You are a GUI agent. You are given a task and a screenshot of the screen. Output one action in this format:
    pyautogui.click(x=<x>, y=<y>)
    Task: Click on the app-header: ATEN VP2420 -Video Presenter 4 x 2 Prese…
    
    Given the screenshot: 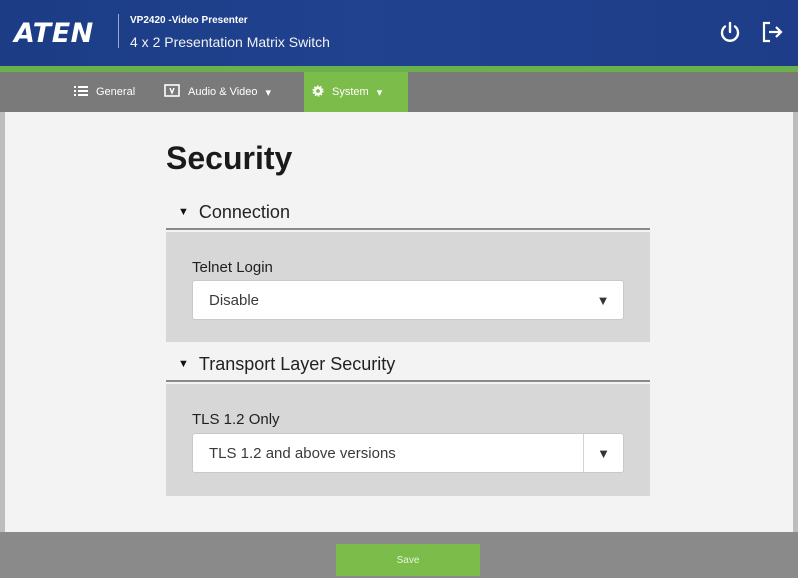 What is the action you would take?
    pyautogui.click(x=399, y=33)
    